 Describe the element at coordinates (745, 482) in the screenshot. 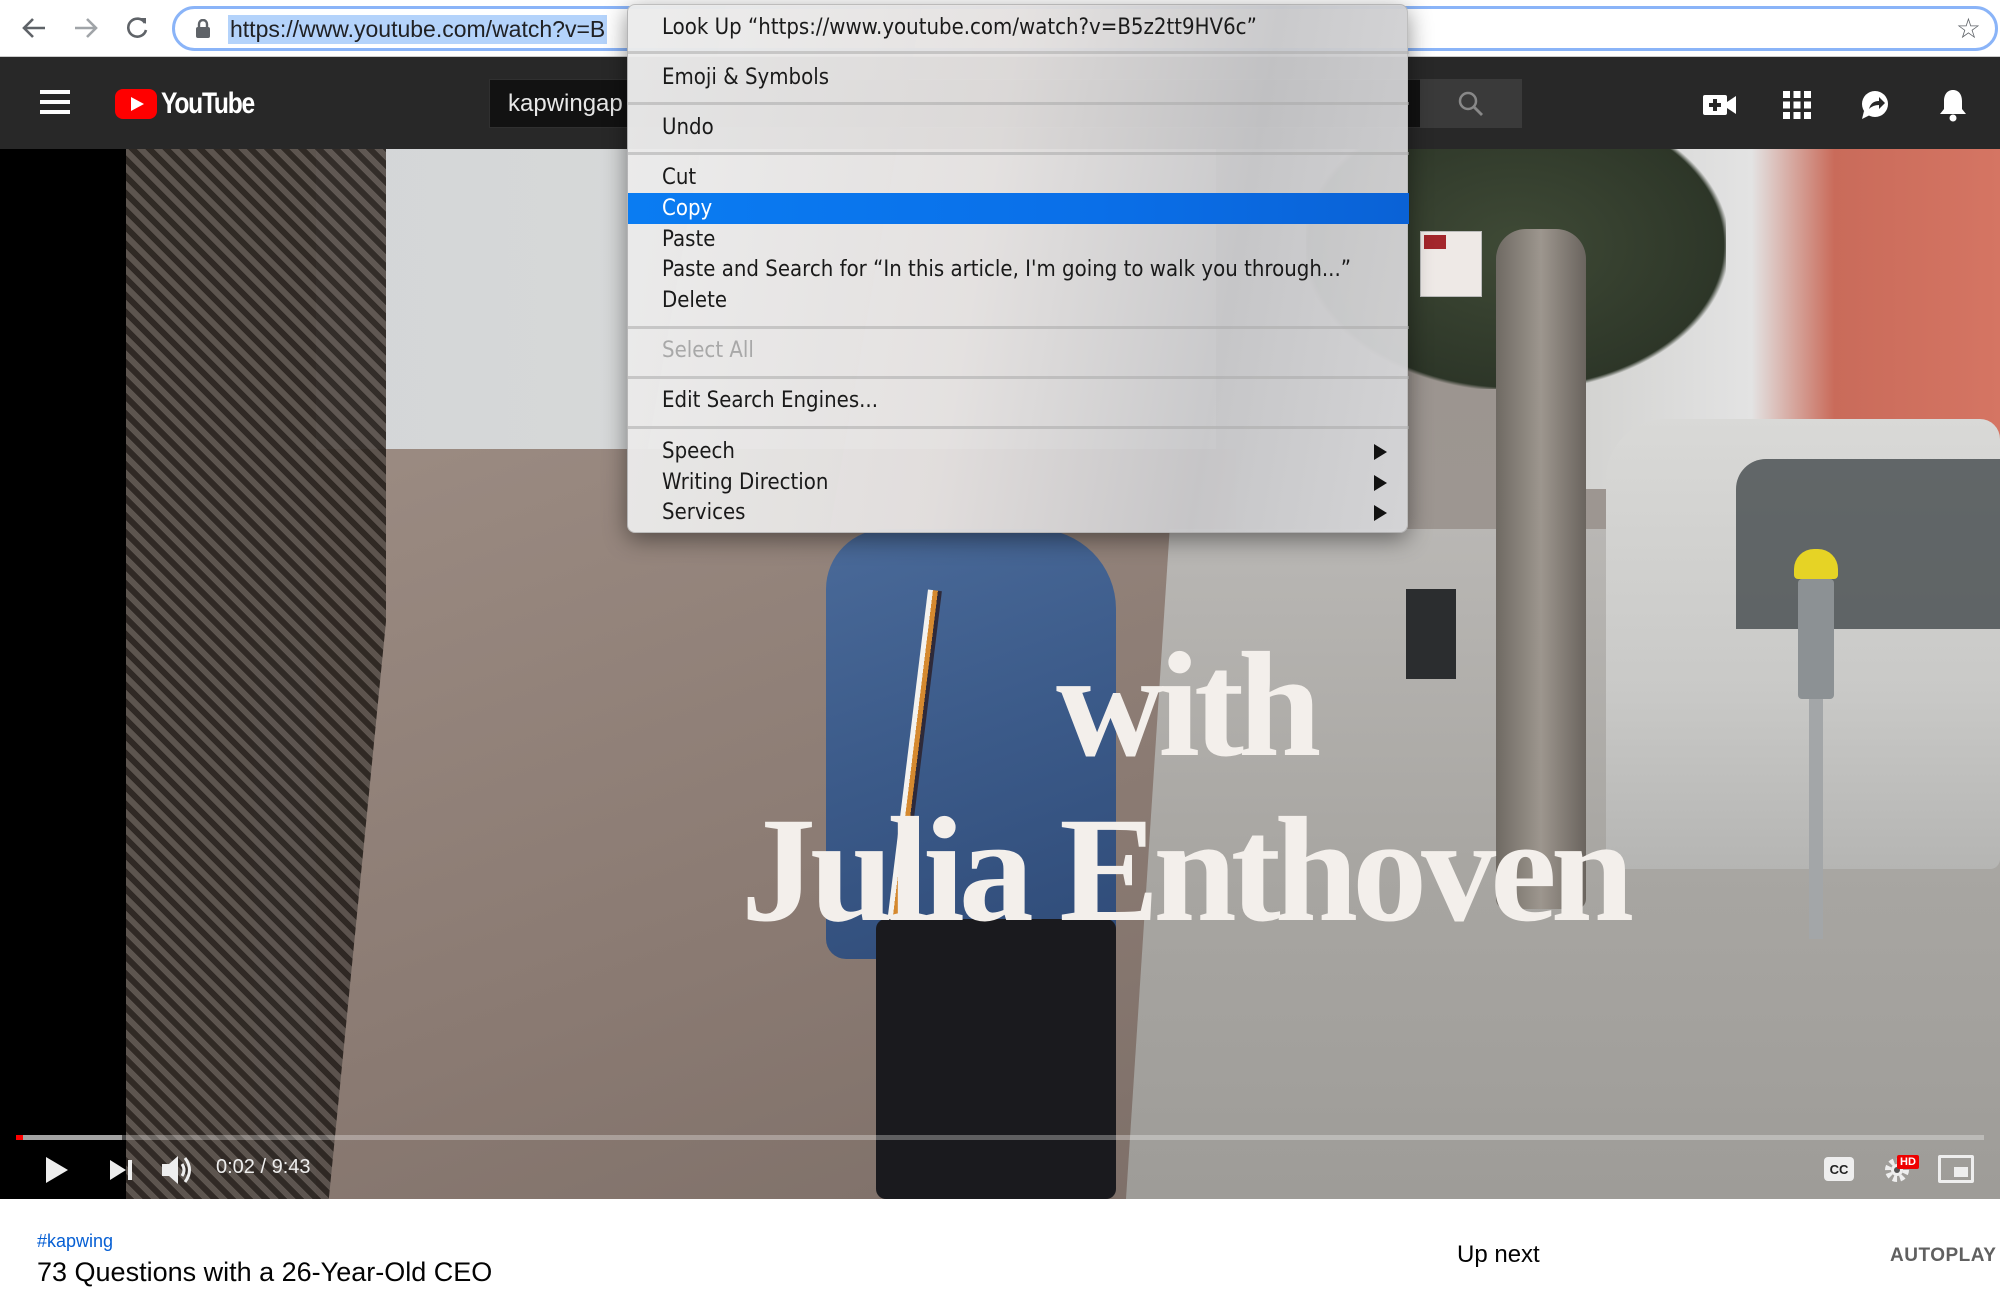

I see `menu-item-label: Writing Direction` at that location.